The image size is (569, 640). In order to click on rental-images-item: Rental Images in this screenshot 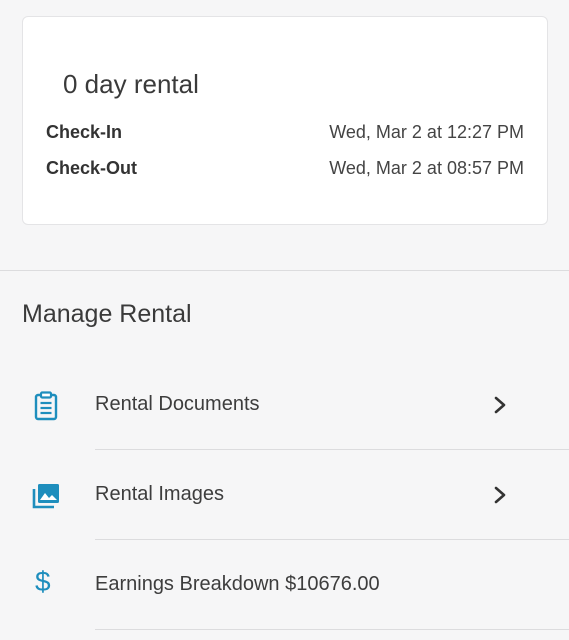, I will do `click(284, 495)`.